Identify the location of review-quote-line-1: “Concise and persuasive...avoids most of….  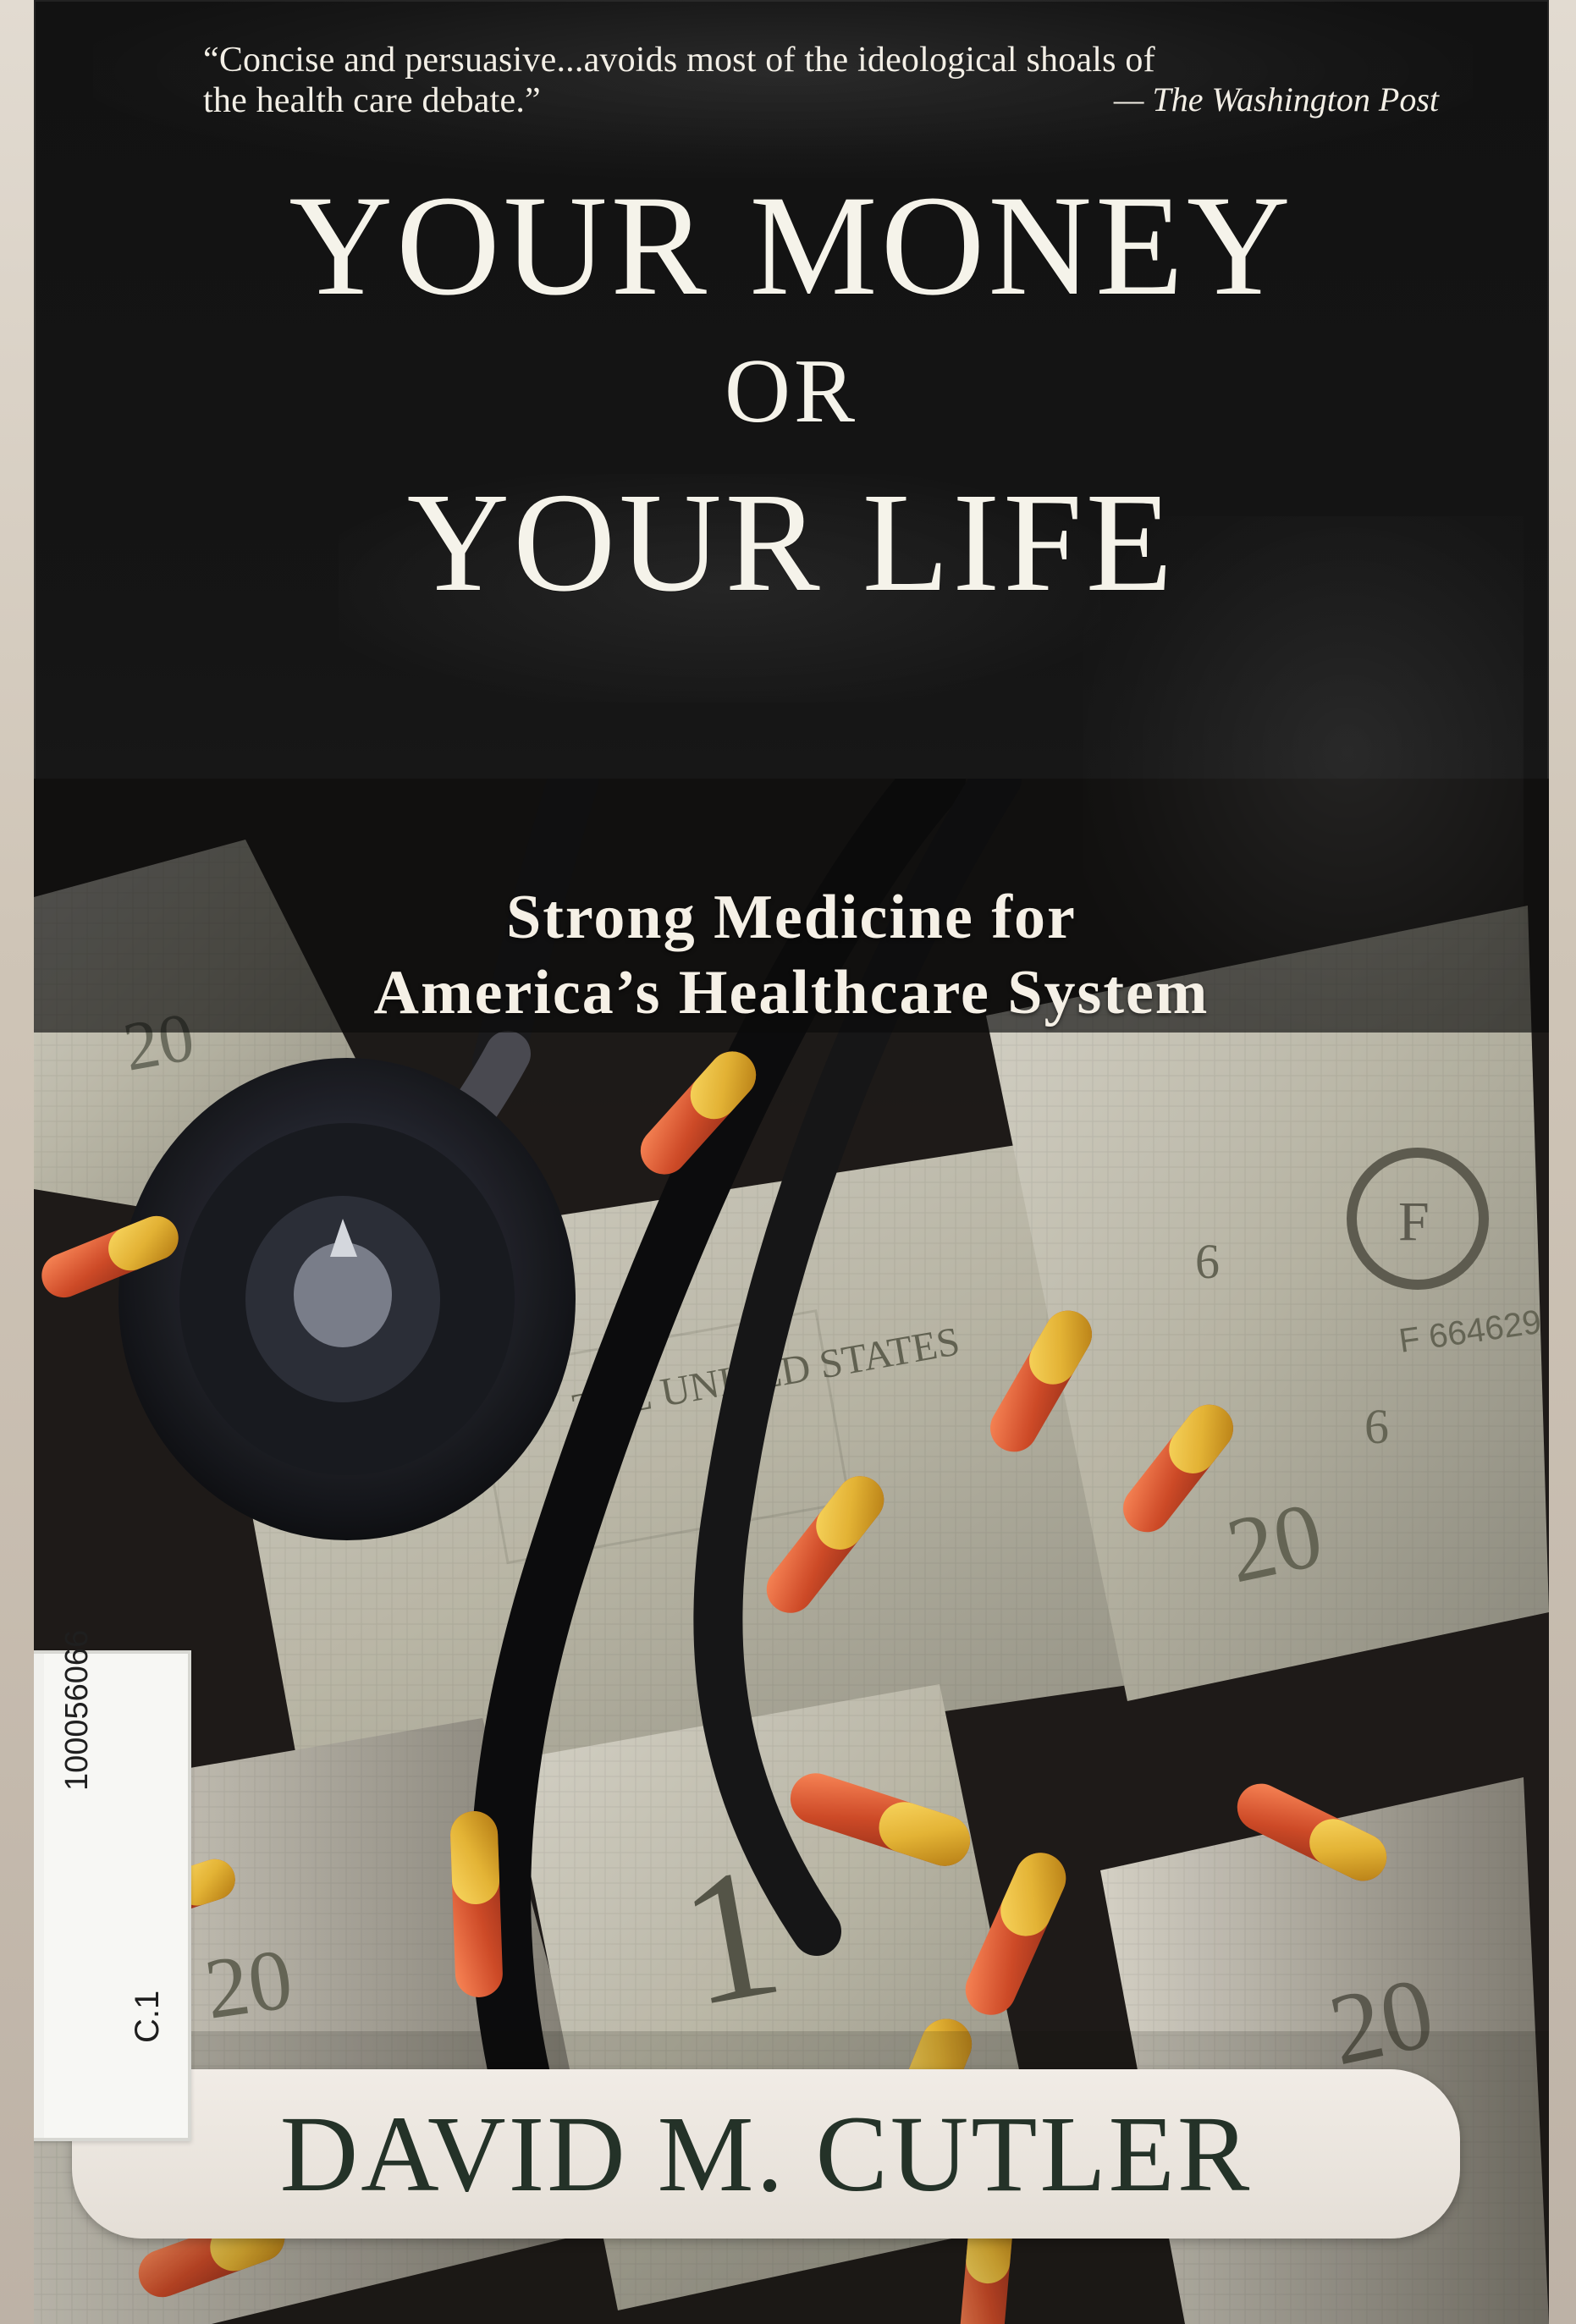
(679, 60).